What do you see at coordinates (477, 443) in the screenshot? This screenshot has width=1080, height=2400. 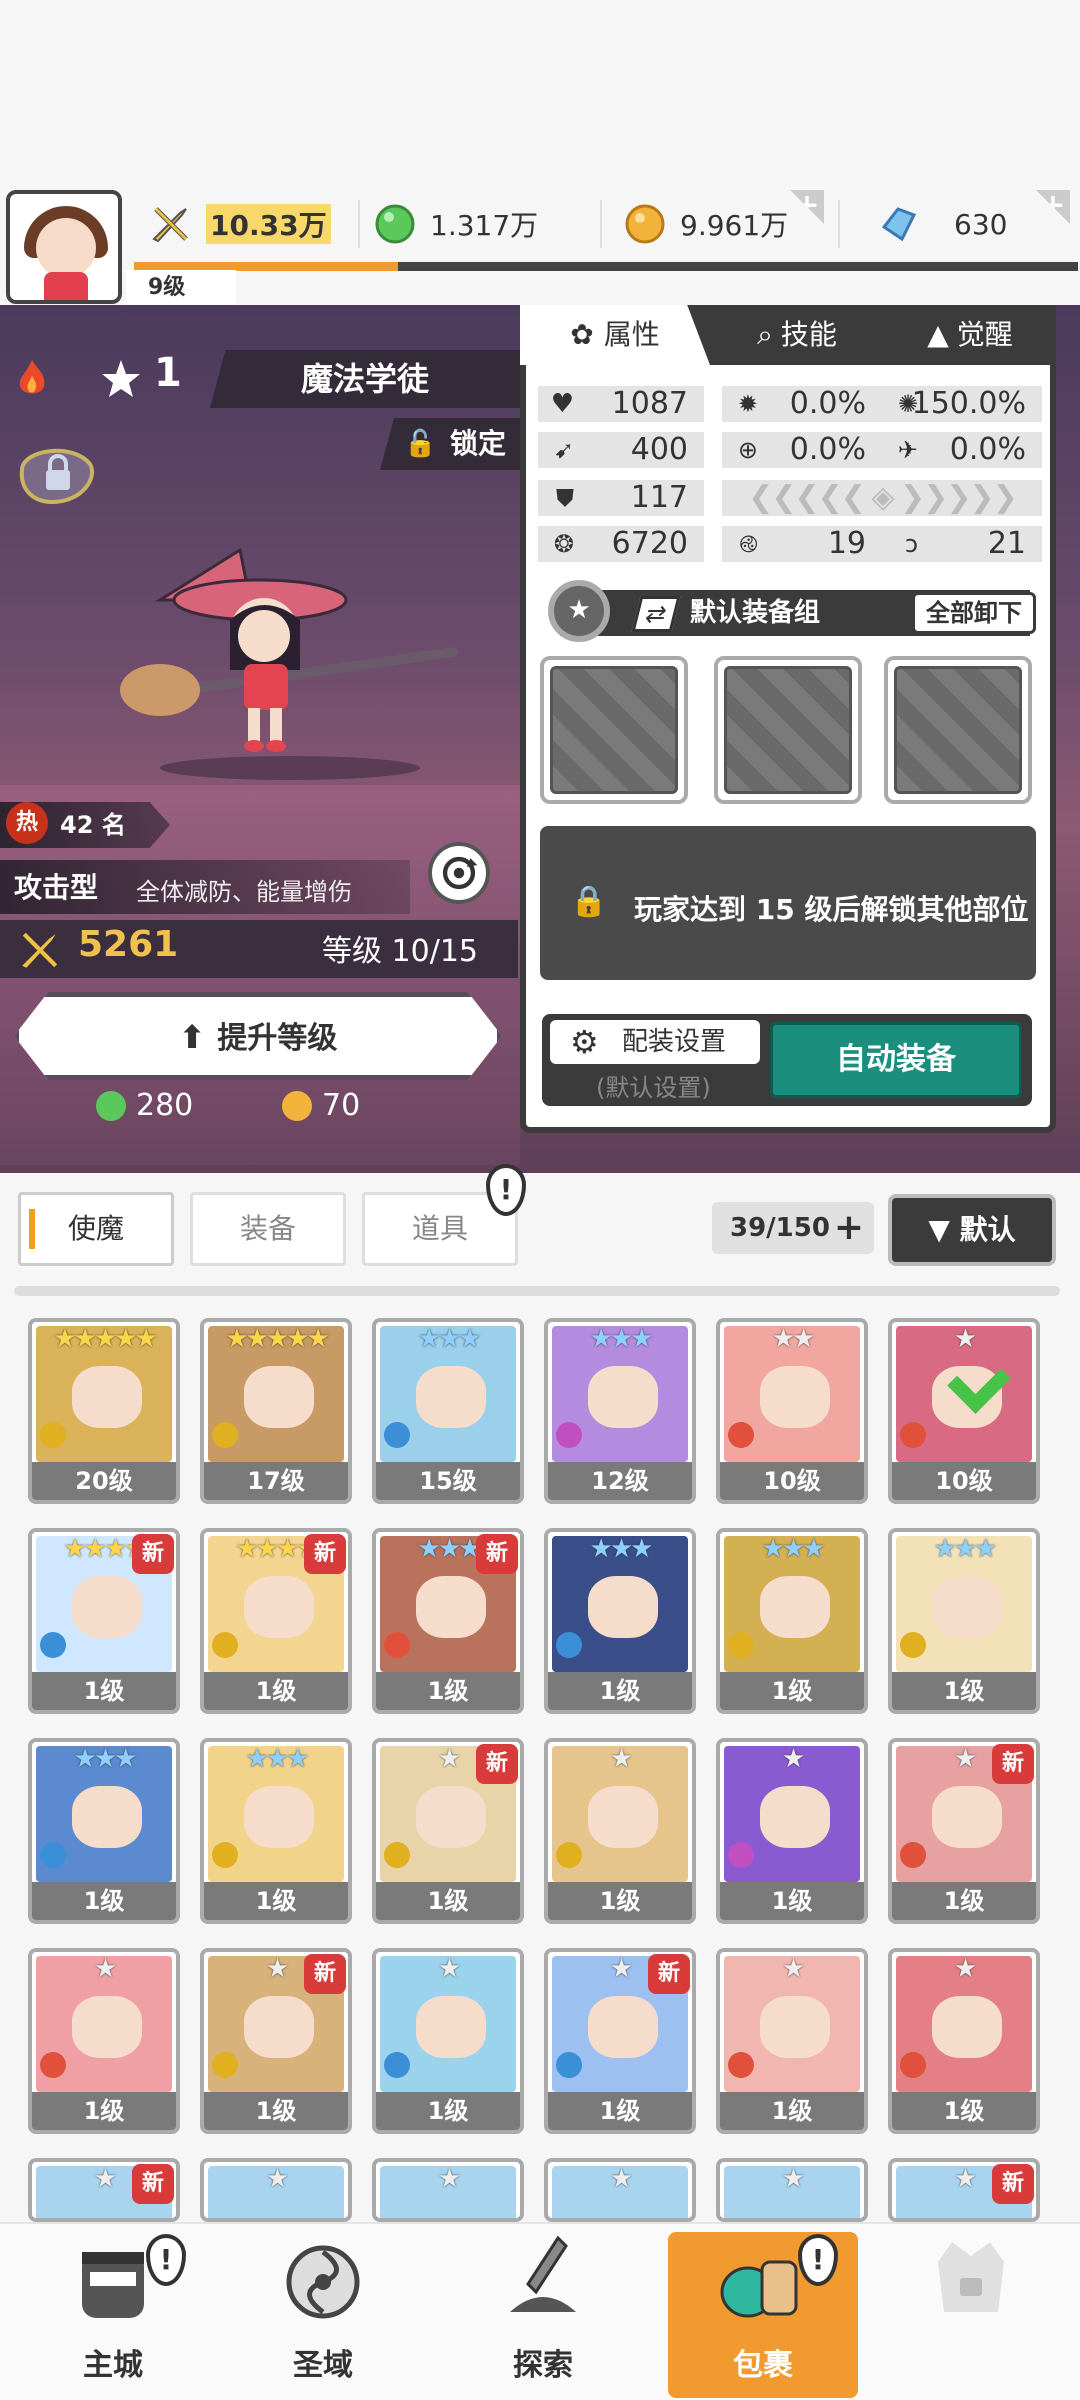 I see `lock-label: 锁定` at bounding box center [477, 443].